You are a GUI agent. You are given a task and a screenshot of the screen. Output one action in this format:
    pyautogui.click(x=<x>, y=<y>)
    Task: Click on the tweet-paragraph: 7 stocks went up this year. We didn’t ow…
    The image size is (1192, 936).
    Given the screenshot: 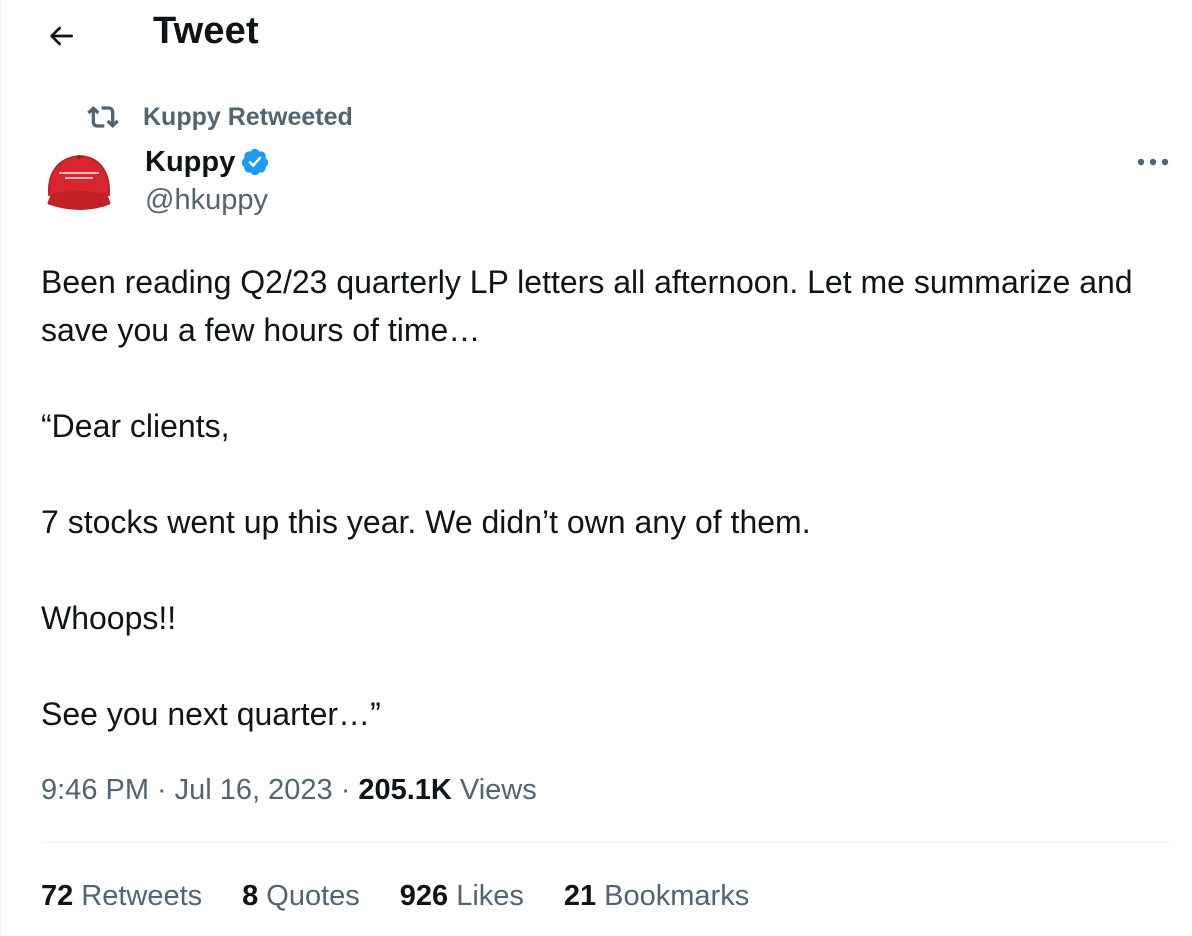 What is the action you would take?
    pyautogui.click(x=426, y=522)
    